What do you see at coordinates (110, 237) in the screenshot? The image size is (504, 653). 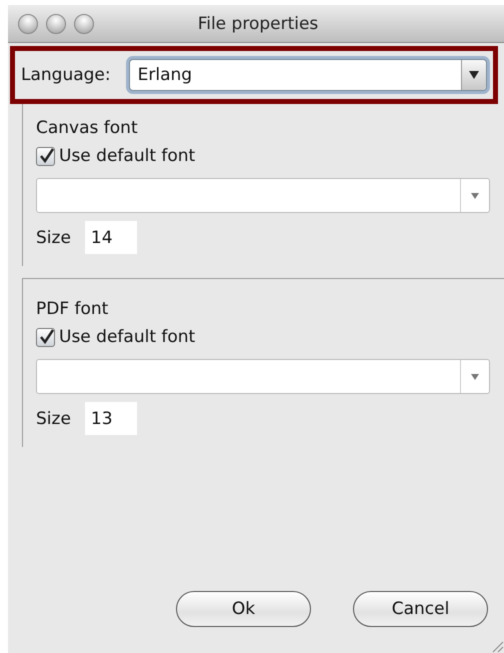 I see `size-input: 14` at bounding box center [110, 237].